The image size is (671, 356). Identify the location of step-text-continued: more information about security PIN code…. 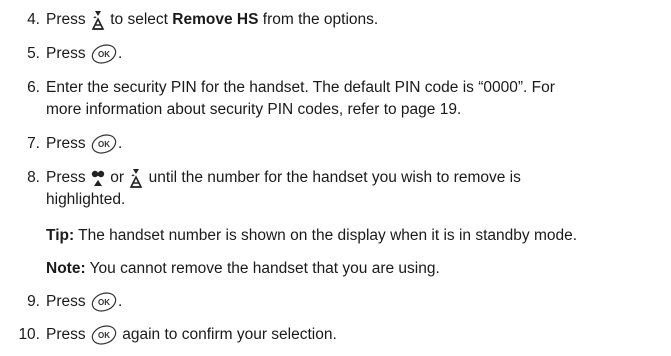
(254, 109).